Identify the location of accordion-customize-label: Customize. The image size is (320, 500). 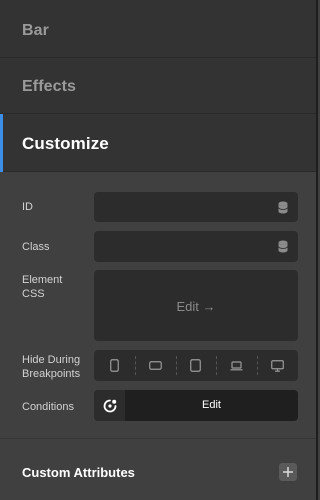
(65, 143).